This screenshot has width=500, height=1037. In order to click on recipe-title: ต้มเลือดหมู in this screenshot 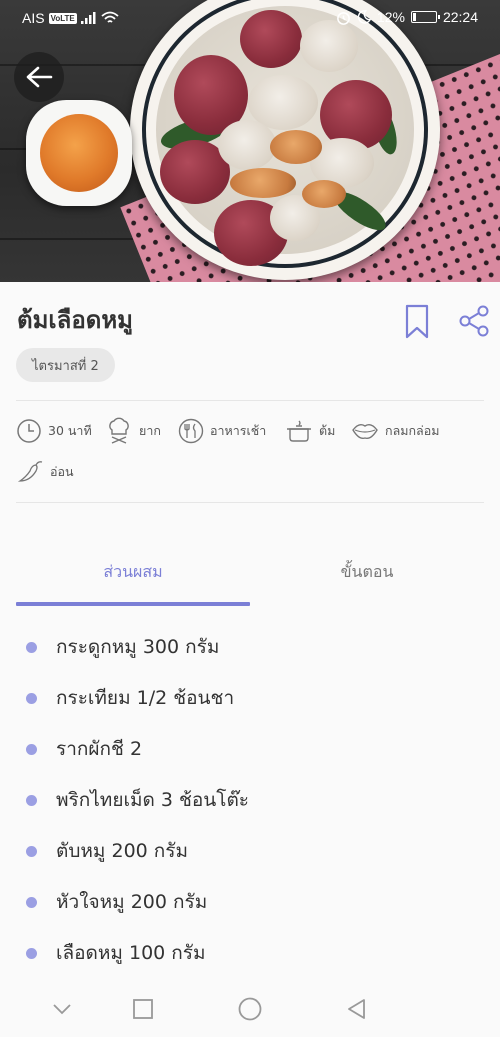, I will do `click(75, 320)`.